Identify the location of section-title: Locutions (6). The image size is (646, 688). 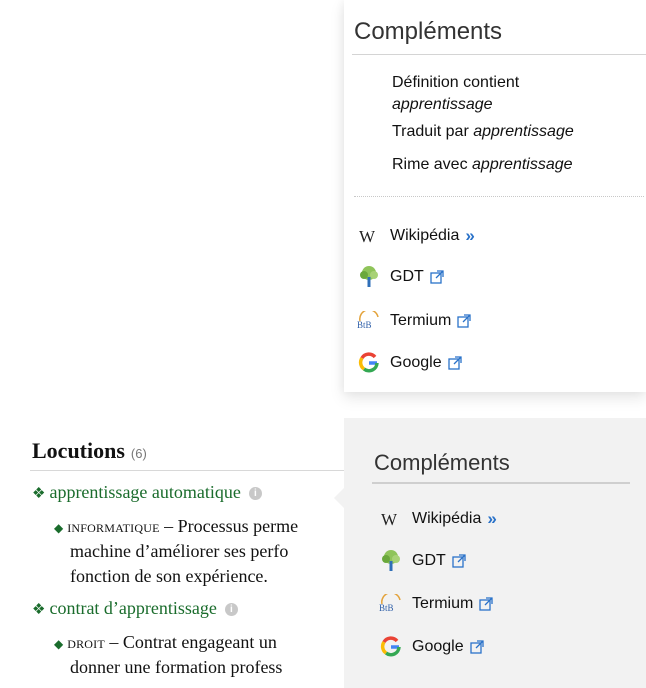
(89, 450).